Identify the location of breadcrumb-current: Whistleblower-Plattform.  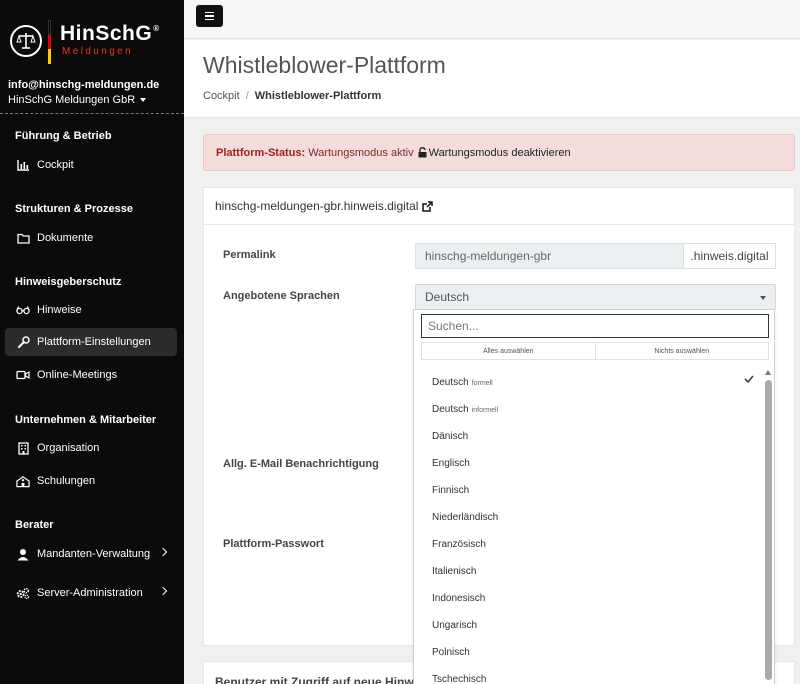
(318, 96).